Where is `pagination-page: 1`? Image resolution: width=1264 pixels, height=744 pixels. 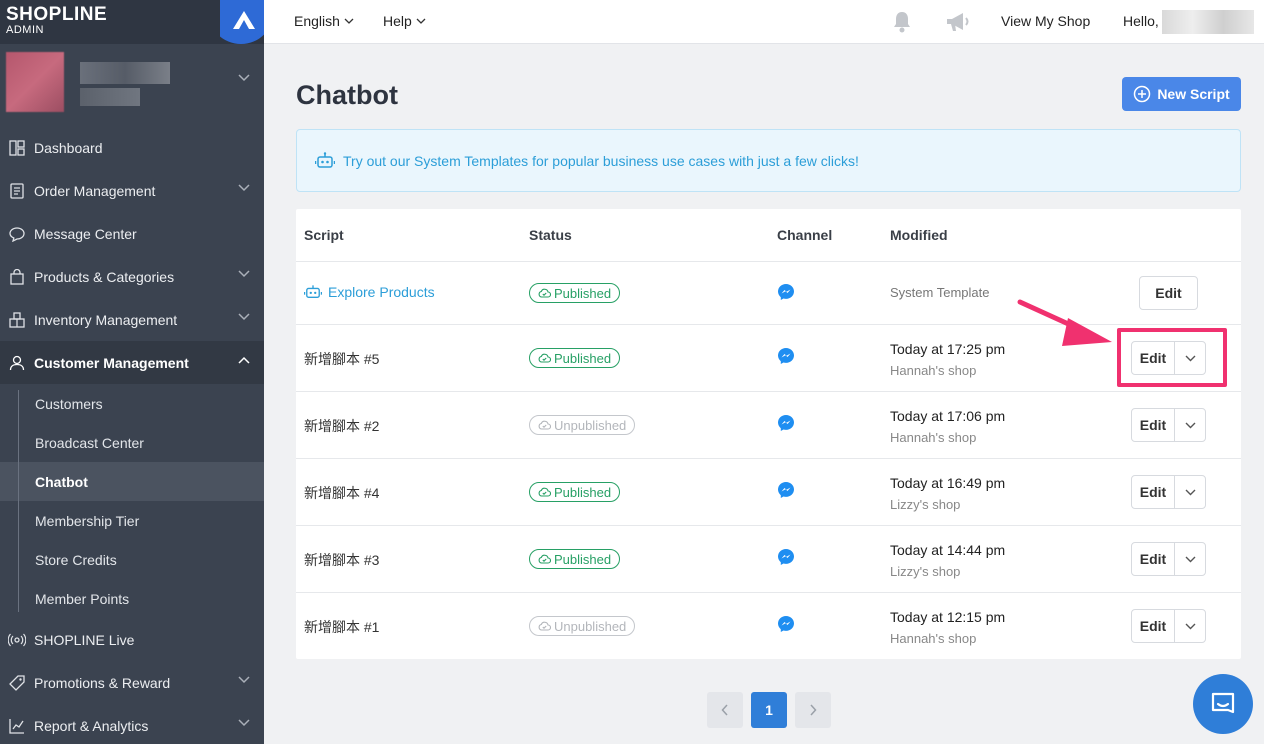
pagination-page: 1 is located at coordinates (769, 710).